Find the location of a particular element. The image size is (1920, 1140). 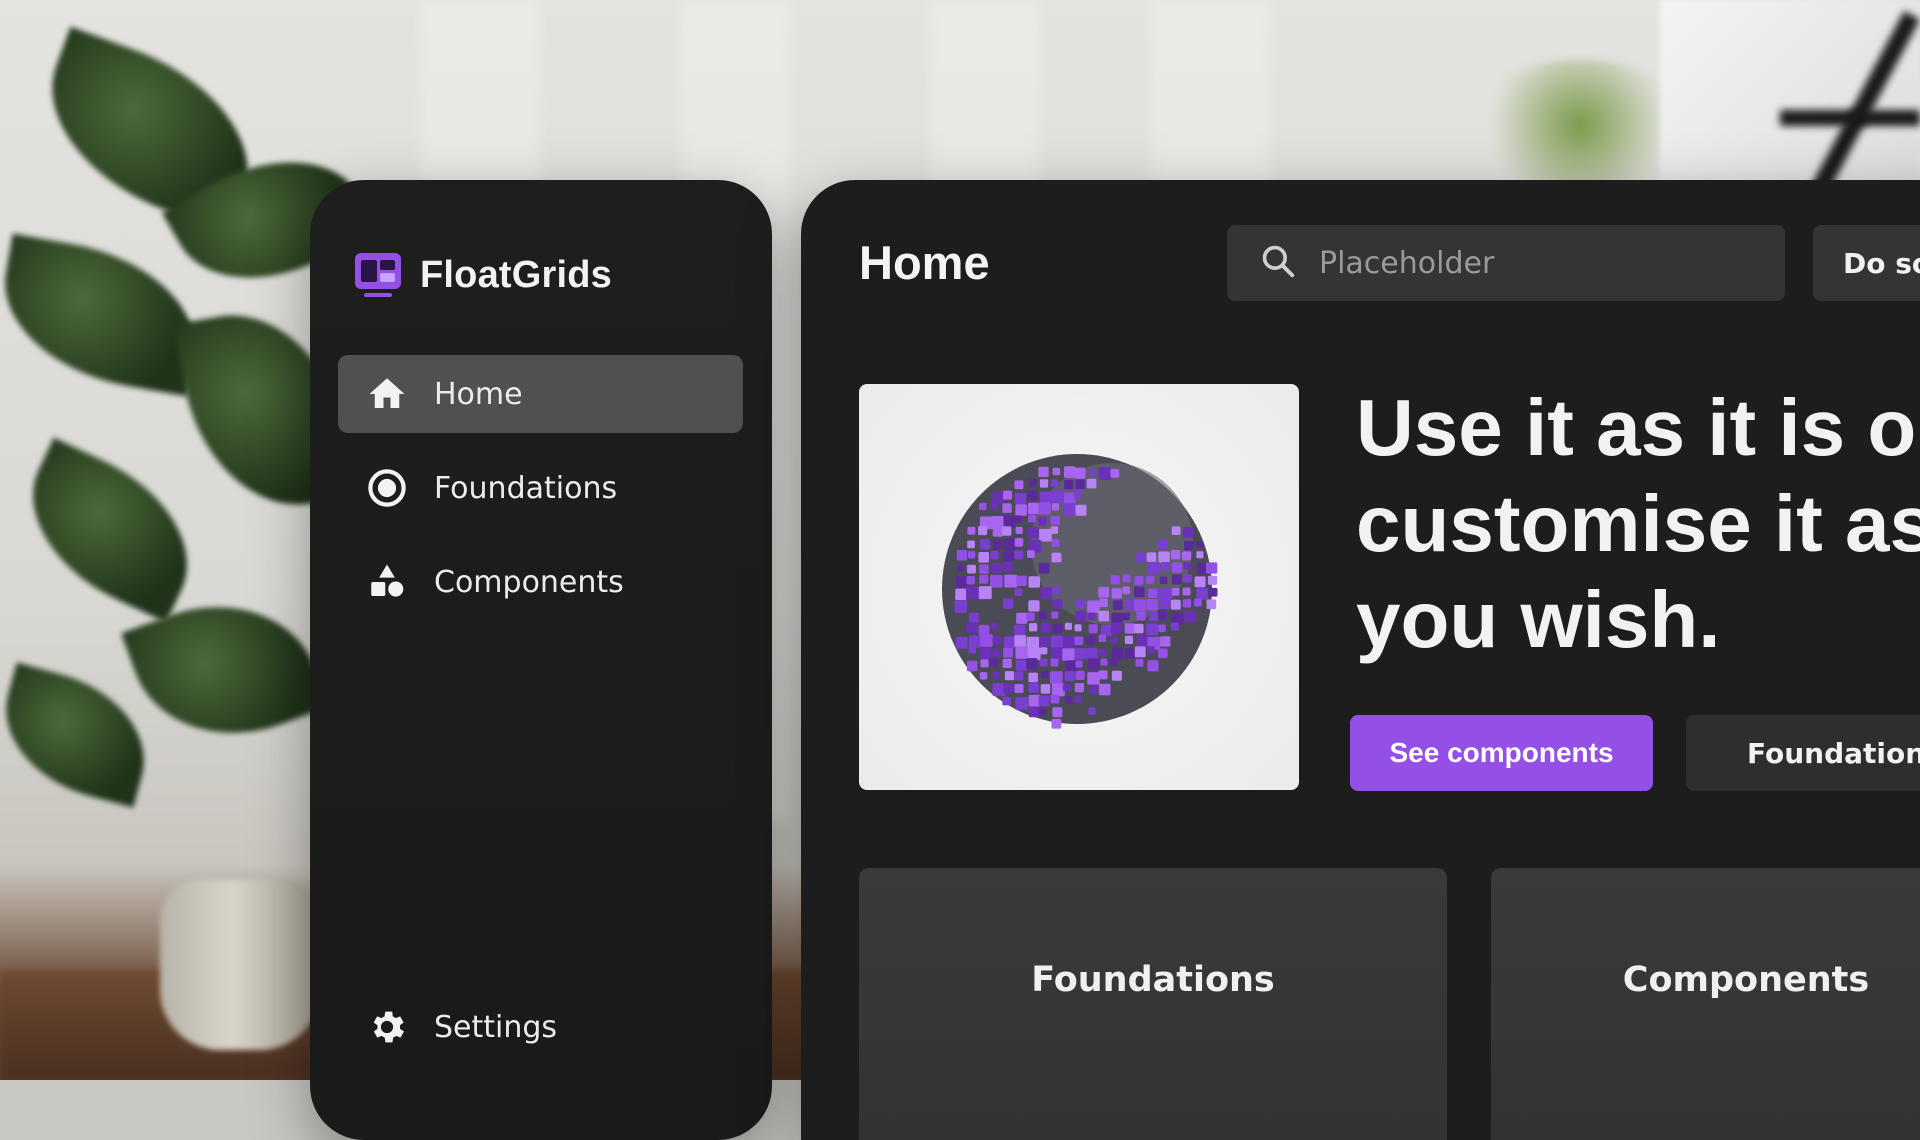

search-bar is located at coordinates (1506, 263).